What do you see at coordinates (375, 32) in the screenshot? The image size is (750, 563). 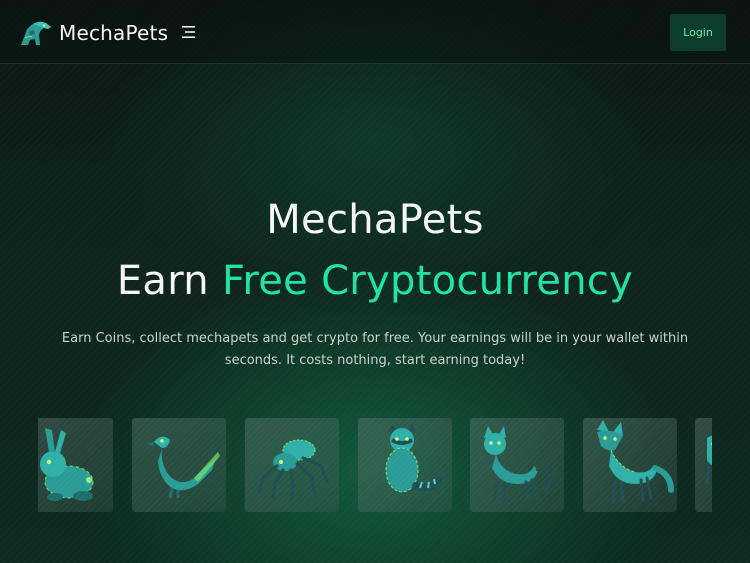 I see `top-navbar: MechaPets Login` at bounding box center [375, 32].